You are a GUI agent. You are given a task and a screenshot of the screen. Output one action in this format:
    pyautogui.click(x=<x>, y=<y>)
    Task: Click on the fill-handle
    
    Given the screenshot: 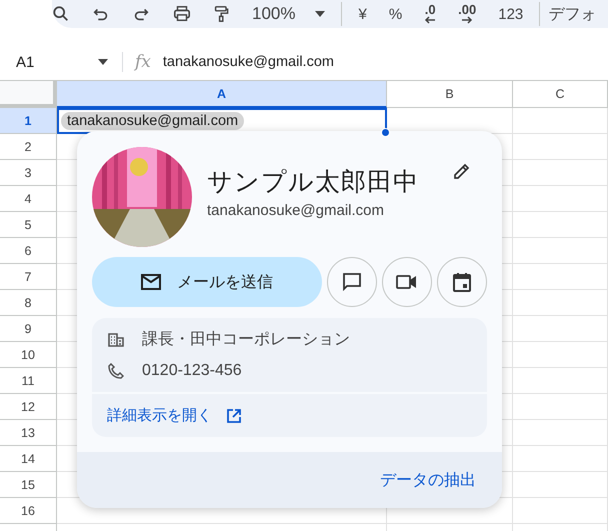 What is the action you would take?
    pyautogui.click(x=385, y=132)
    